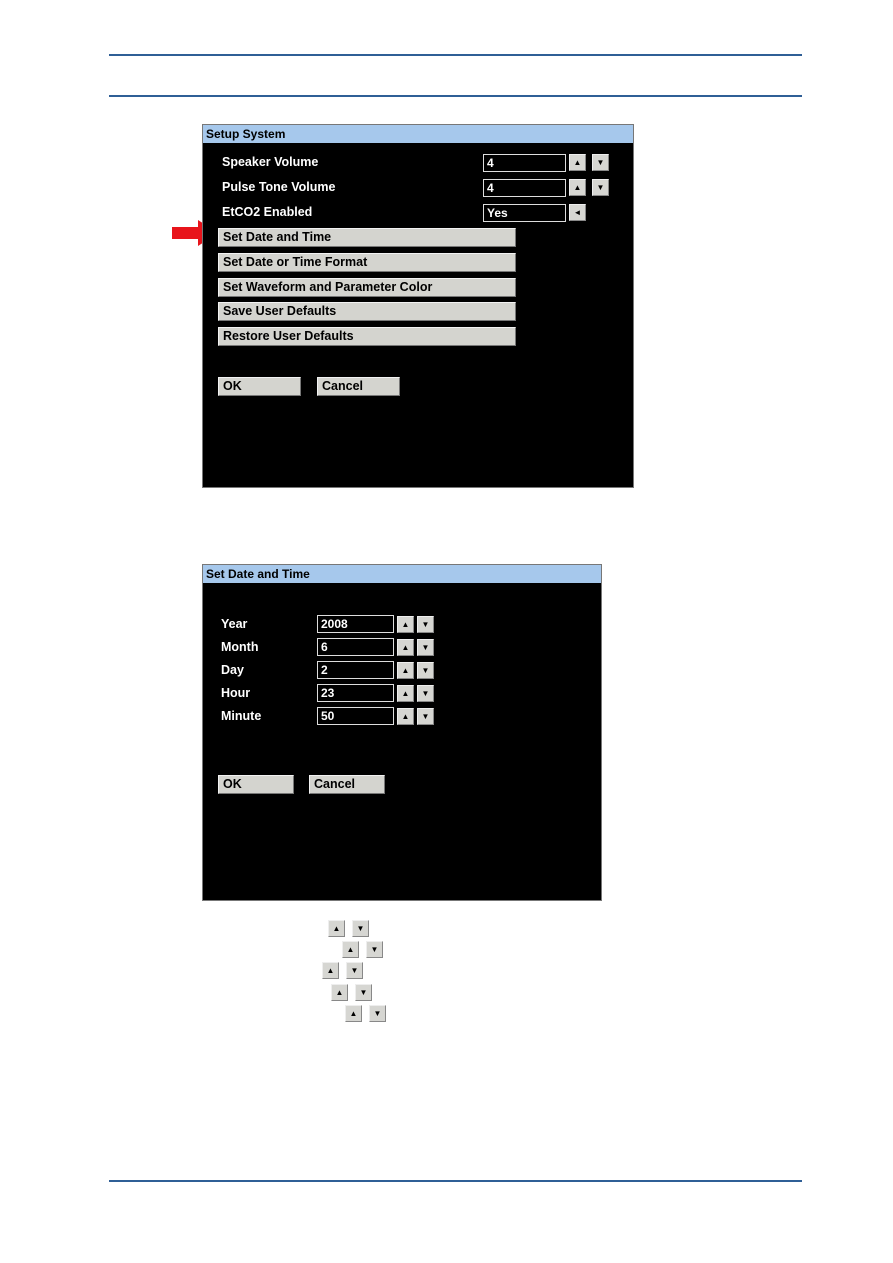  I want to click on year-label: Year, so click(234, 624).